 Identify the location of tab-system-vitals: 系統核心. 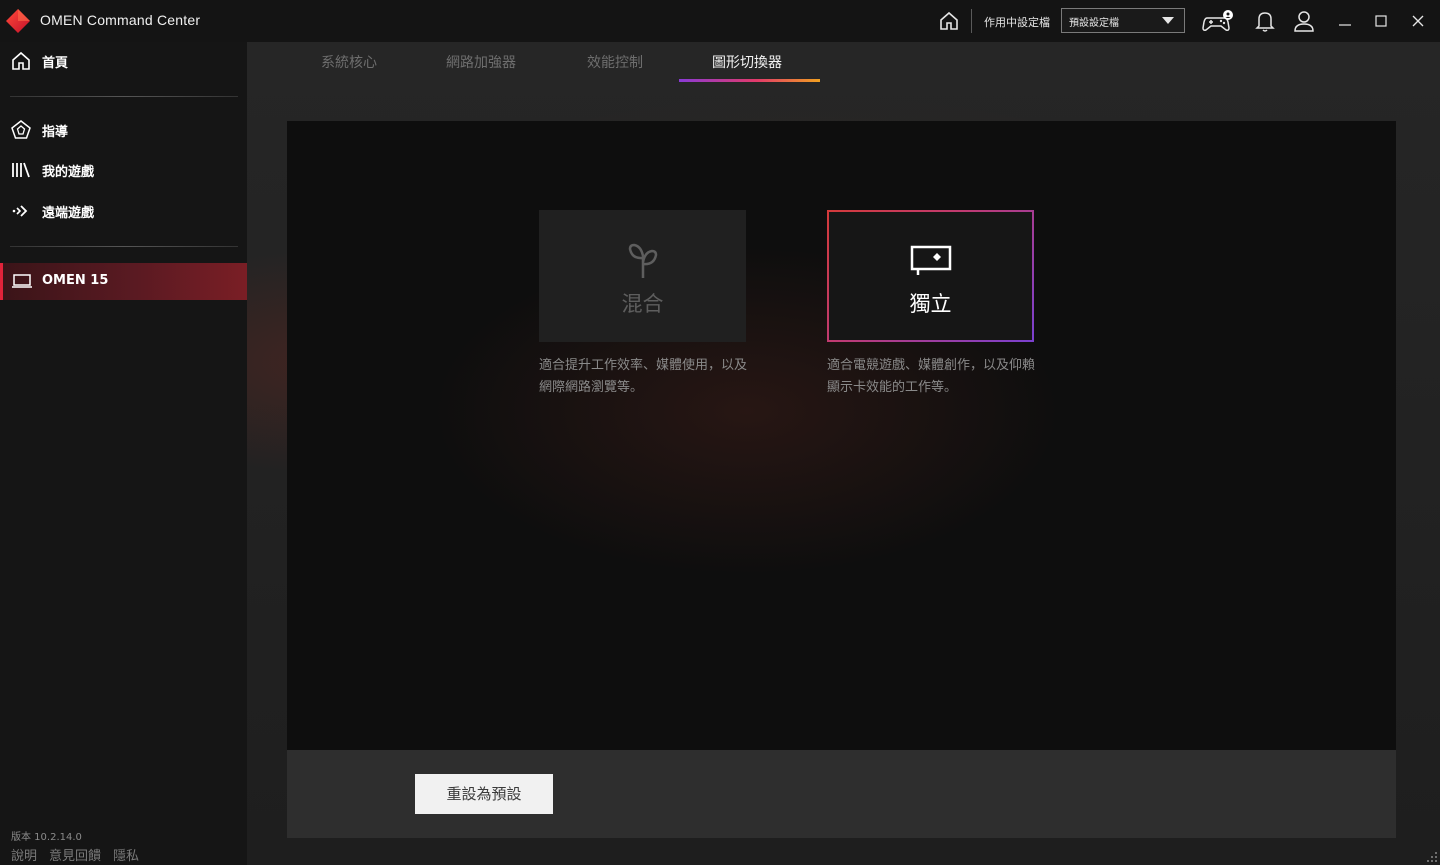
(349, 62).